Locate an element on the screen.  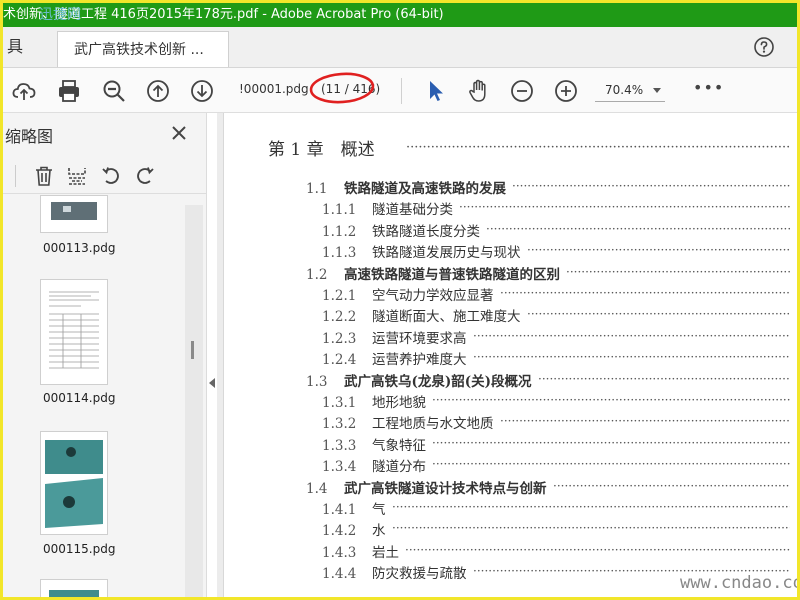
thumbnail-toolbar-divider is located at coordinates (15, 176).